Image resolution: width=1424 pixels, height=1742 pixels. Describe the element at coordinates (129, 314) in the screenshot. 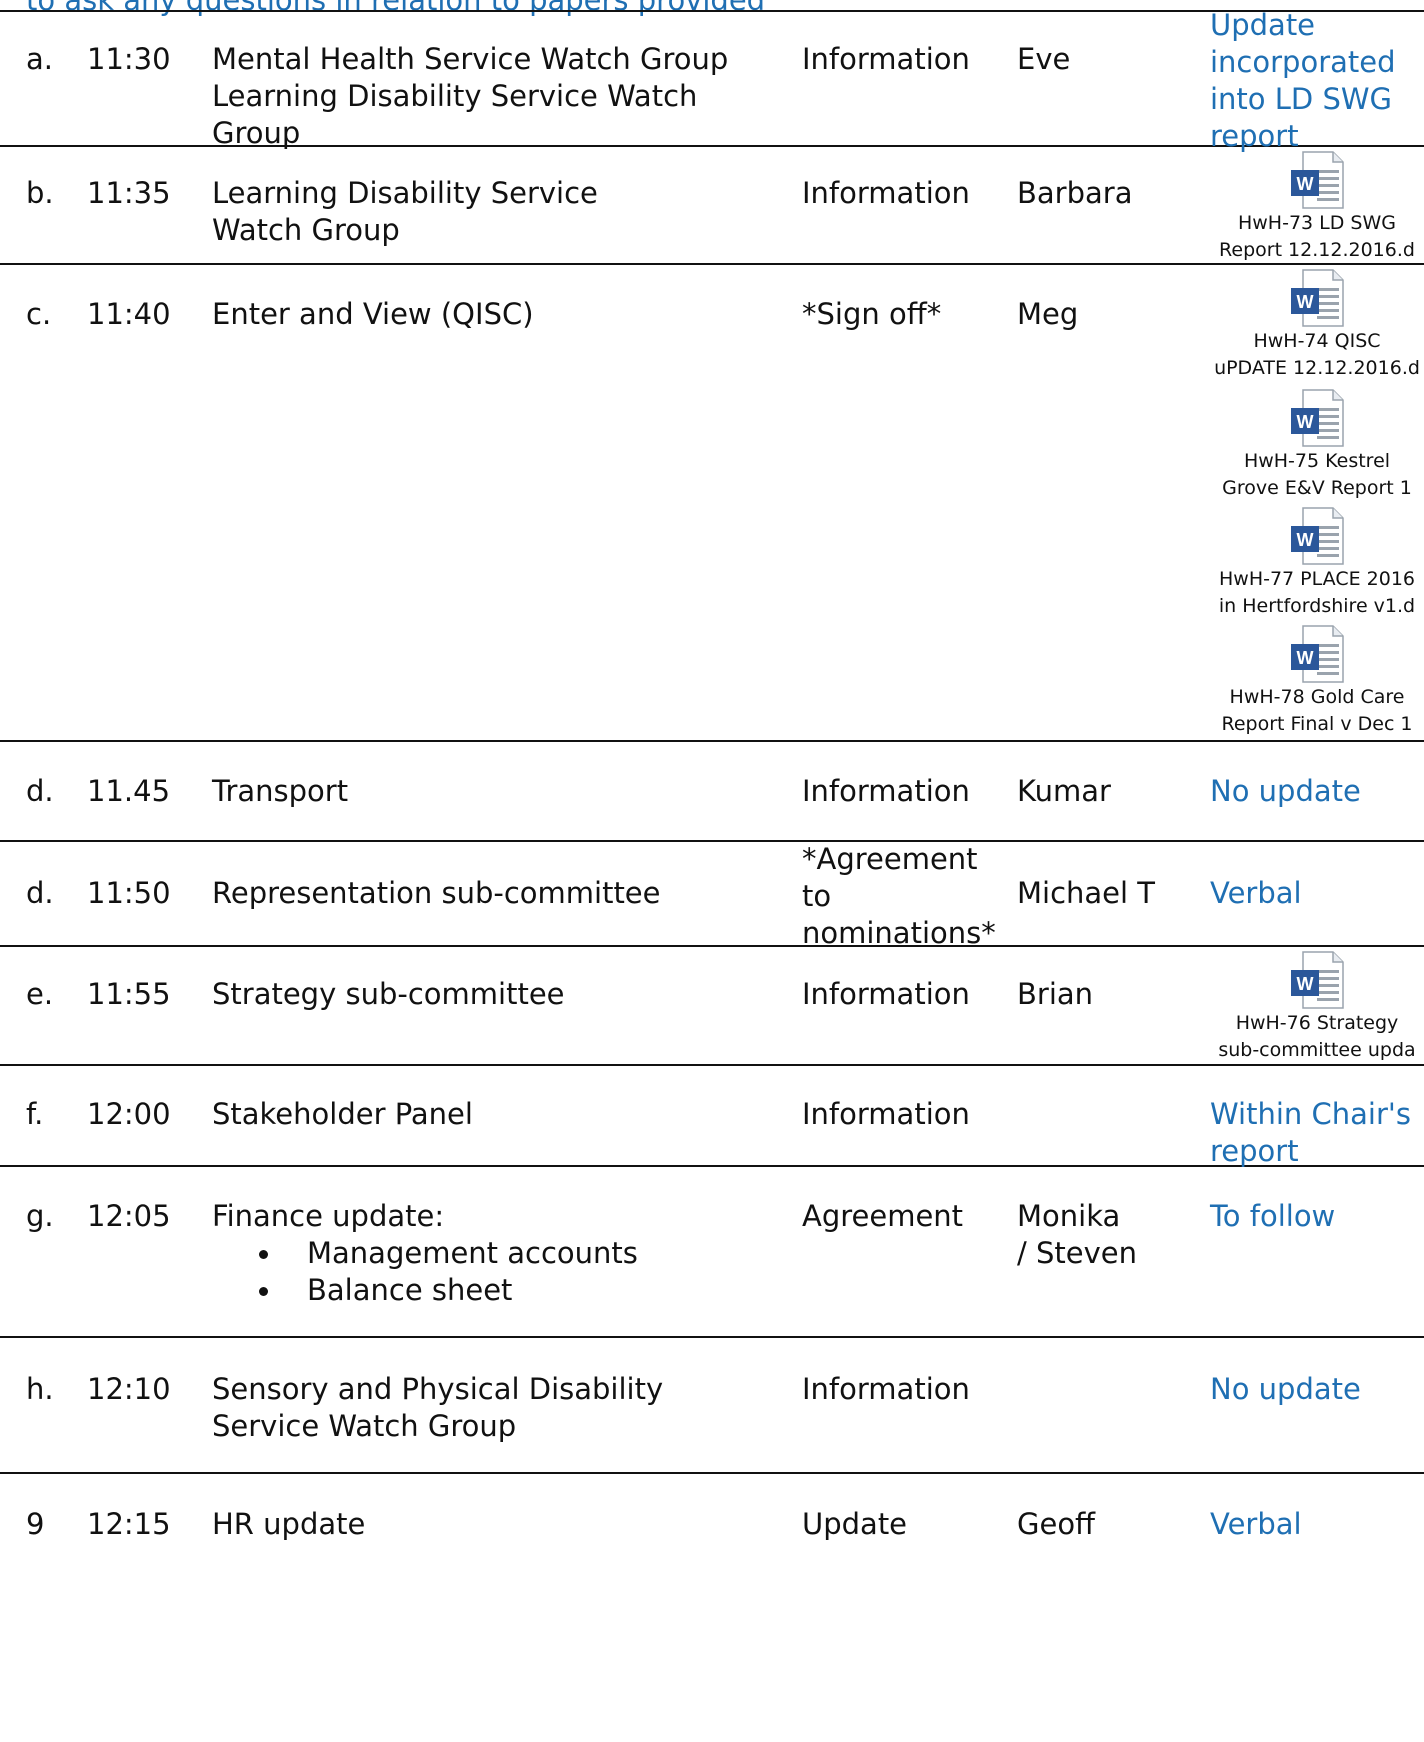

I see `item-time: 11:40` at that location.